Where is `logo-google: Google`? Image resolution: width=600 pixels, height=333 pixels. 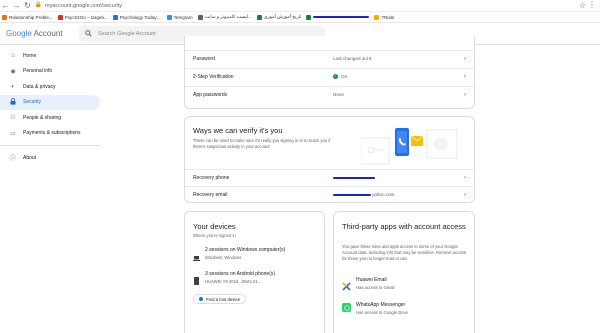
logo-google: Google is located at coordinates (19, 33).